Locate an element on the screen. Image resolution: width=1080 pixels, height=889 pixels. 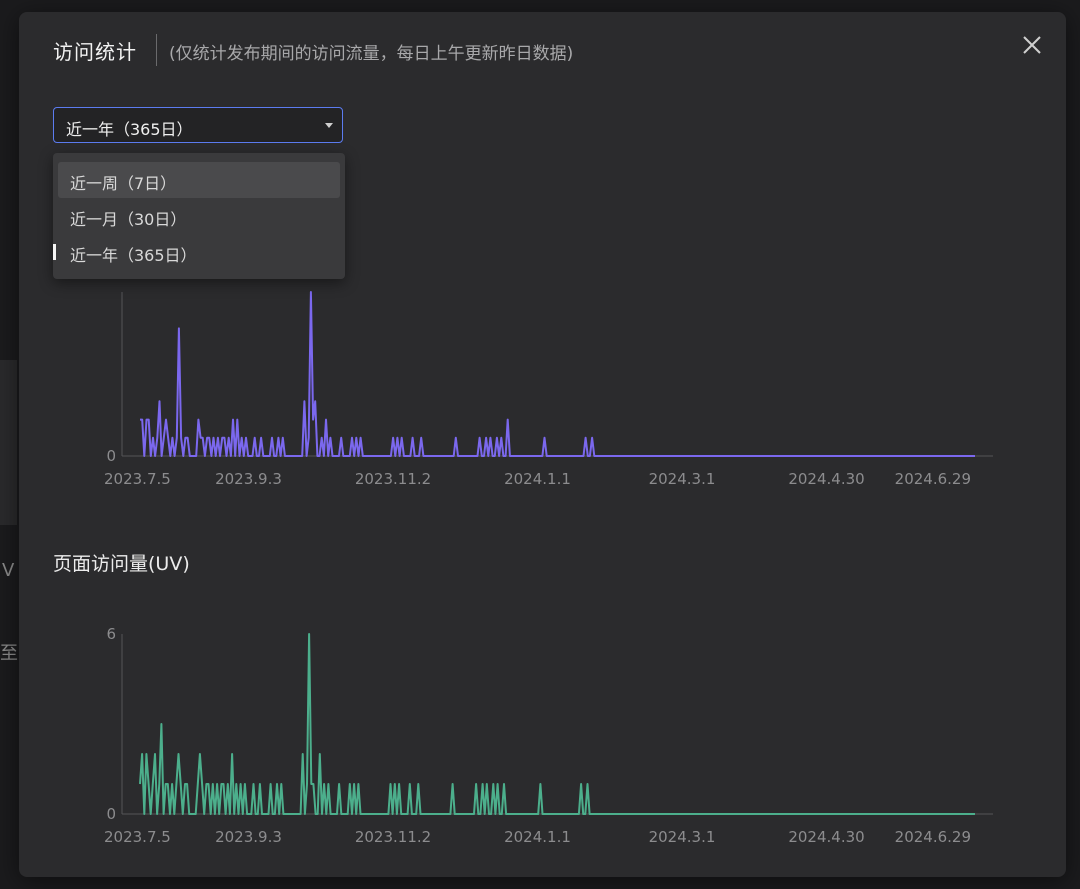
option-week: 近一周（7日） is located at coordinates (199, 180).